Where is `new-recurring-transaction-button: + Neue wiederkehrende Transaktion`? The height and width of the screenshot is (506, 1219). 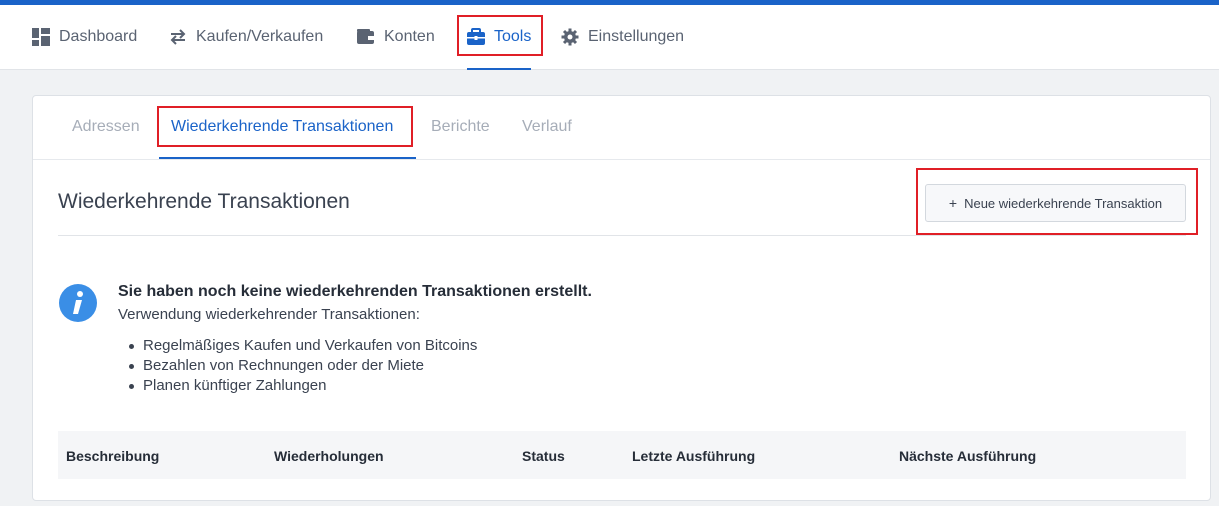 new-recurring-transaction-button: + Neue wiederkehrende Transaktion is located at coordinates (1055, 203).